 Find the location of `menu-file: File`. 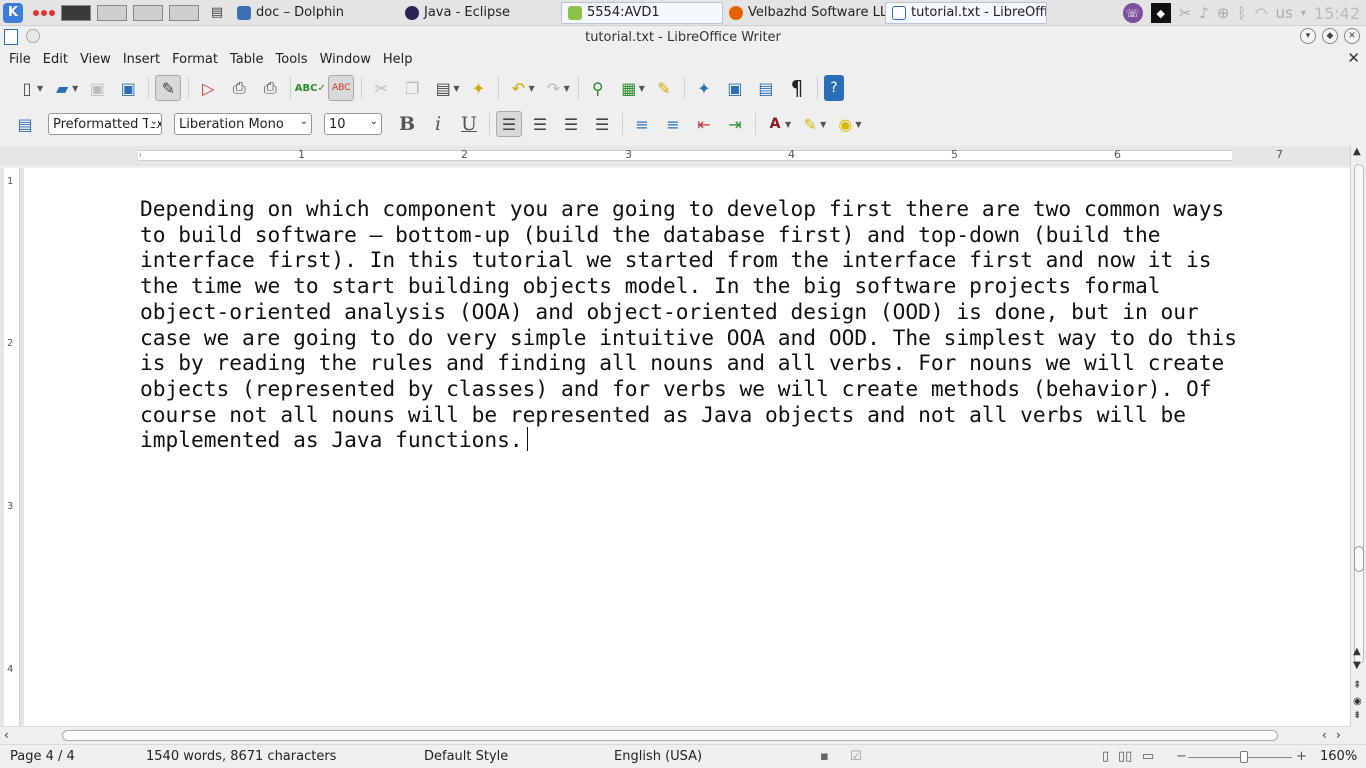

menu-file: File is located at coordinates (20, 59).